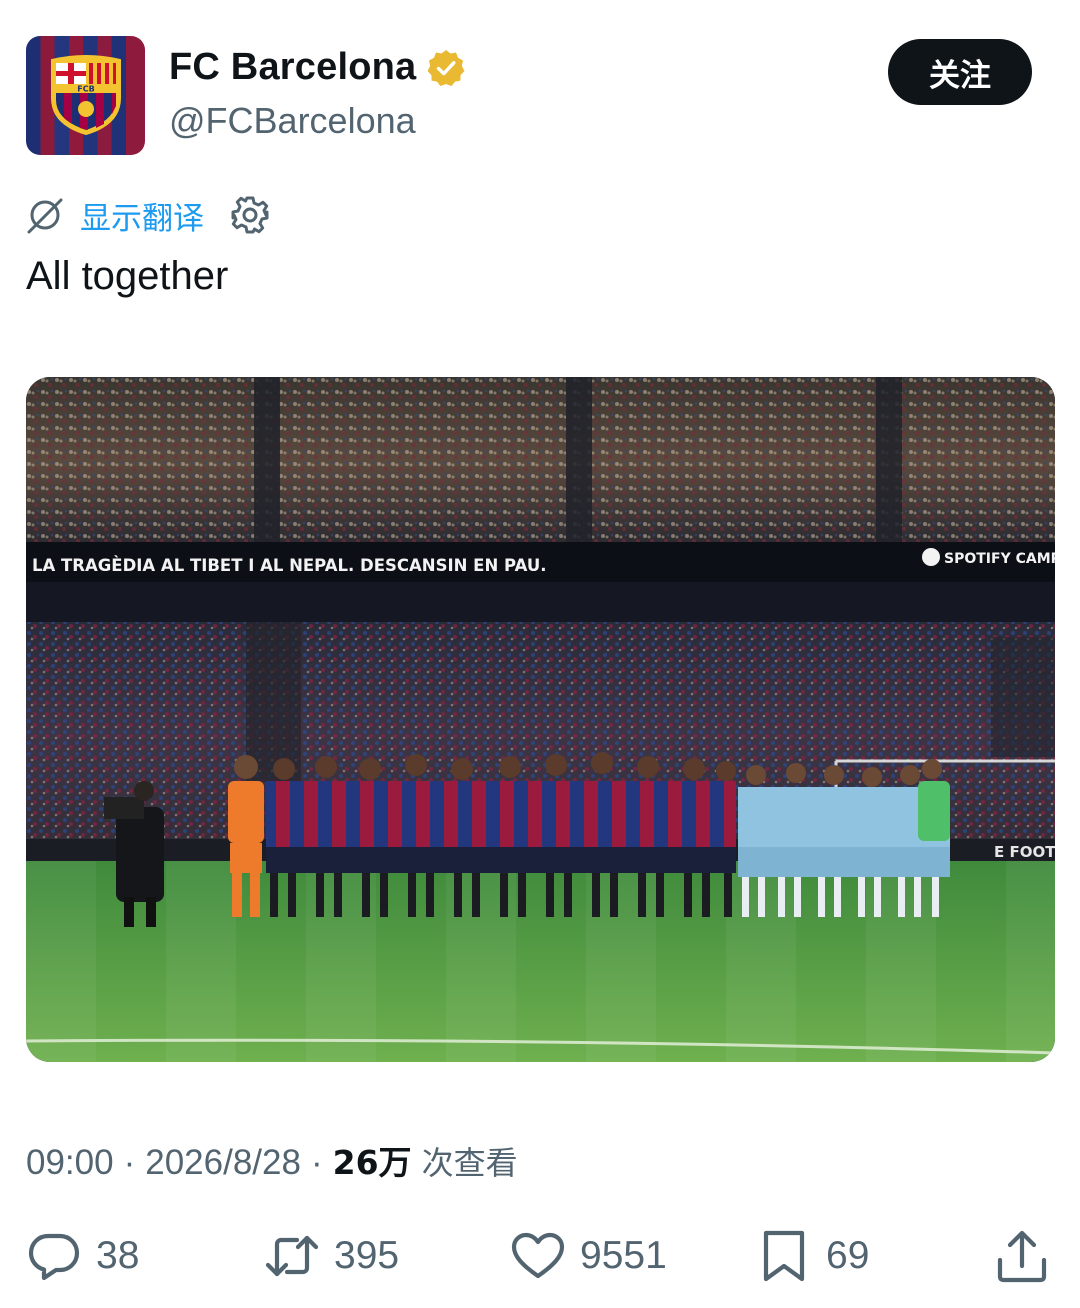 The width and height of the screenshot is (1080, 1308). What do you see at coordinates (45, 216) in the screenshot?
I see `translate-globe-icon` at bounding box center [45, 216].